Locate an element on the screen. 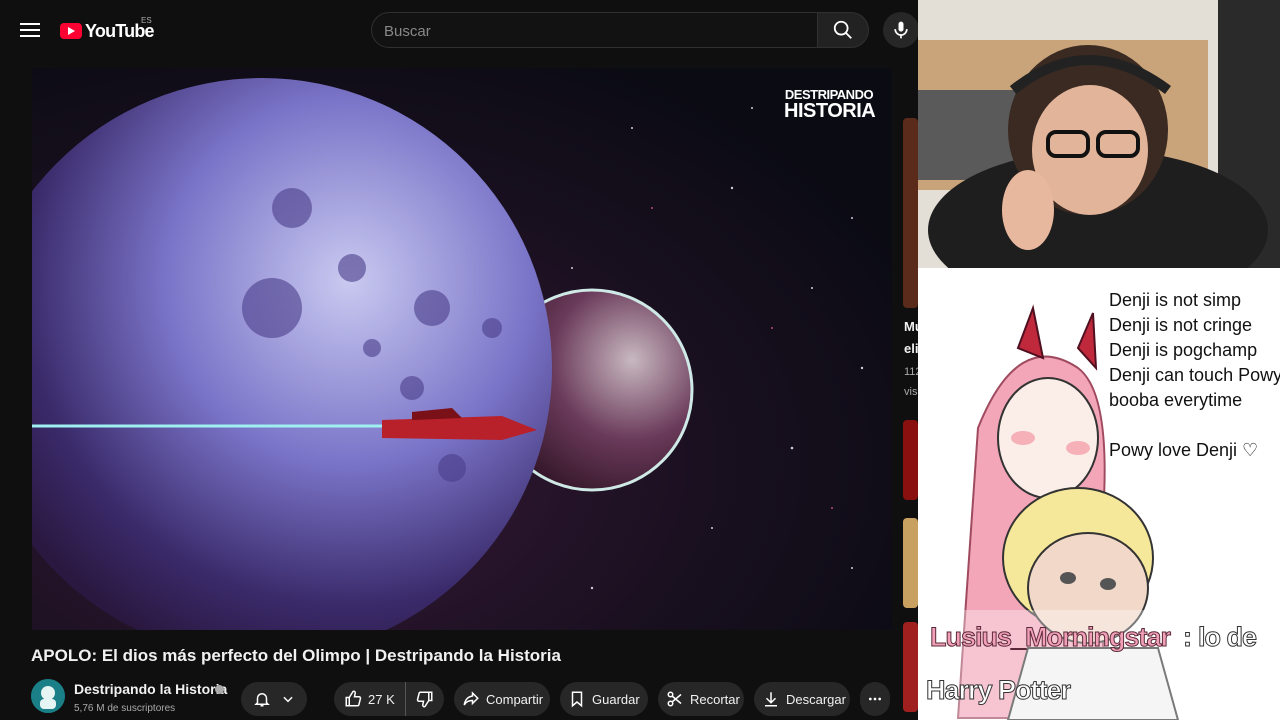 The width and height of the screenshot is (1280, 720). channel-name: Destripando la Historia is located at coordinates (150, 689).